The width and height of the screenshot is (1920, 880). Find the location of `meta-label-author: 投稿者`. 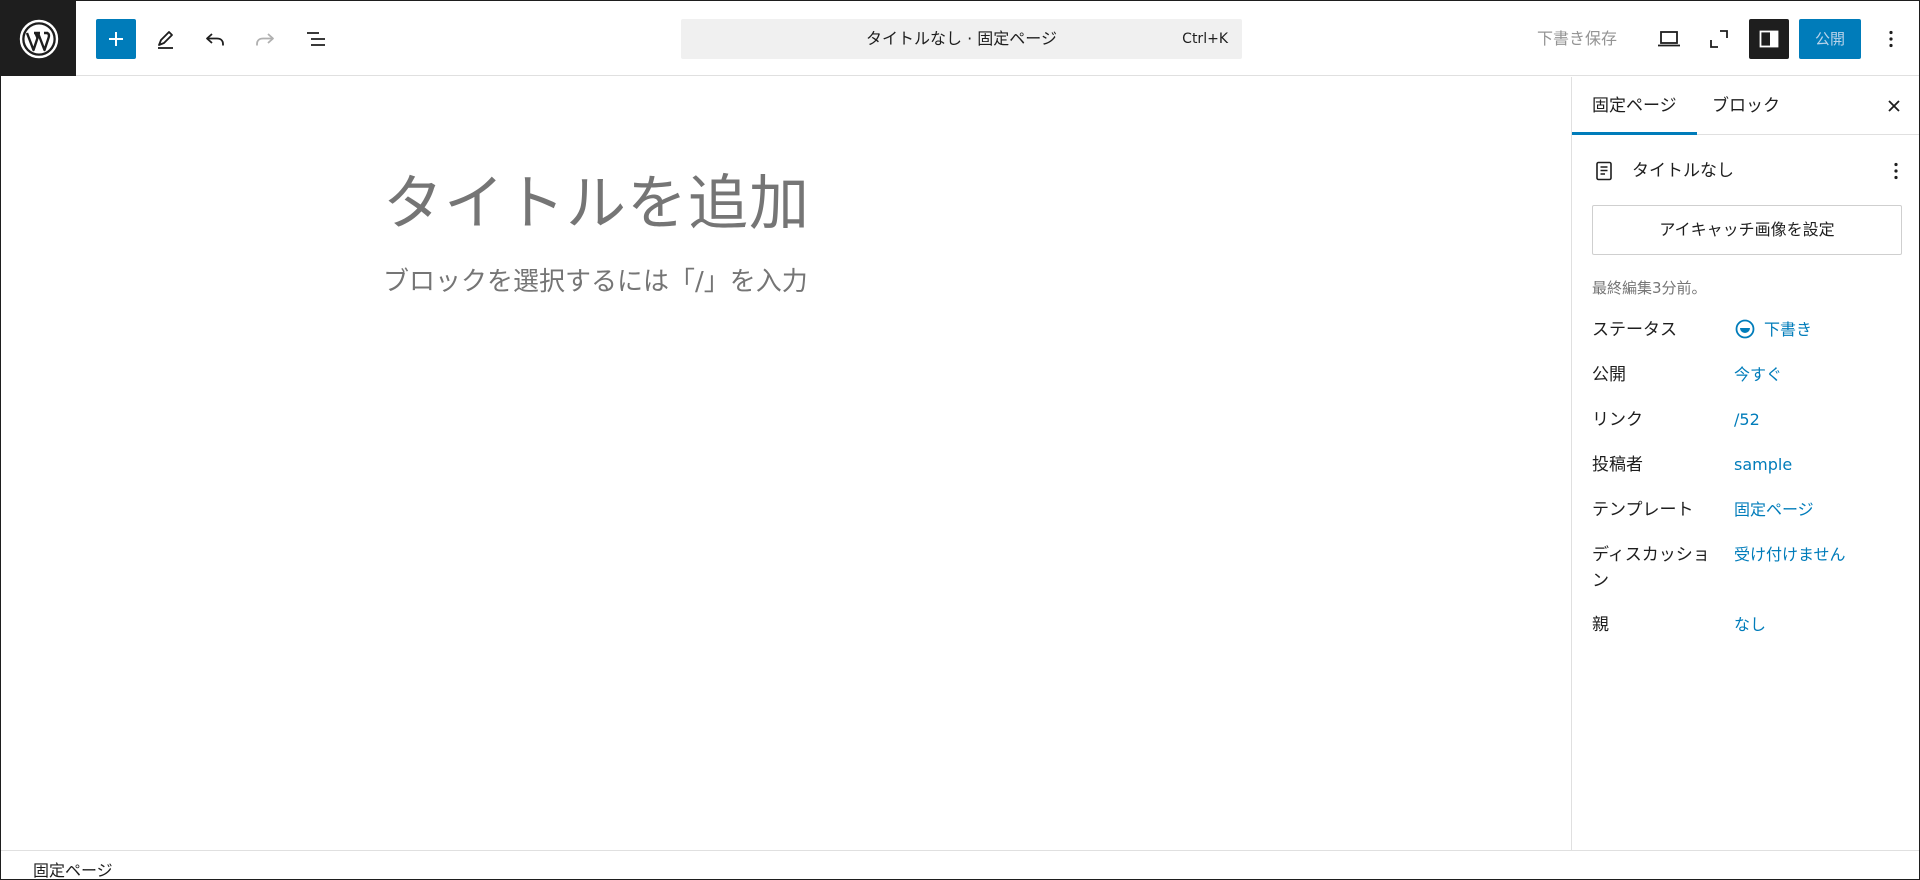

meta-label-author: 投稿者 is located at coordinates (1617, 465).